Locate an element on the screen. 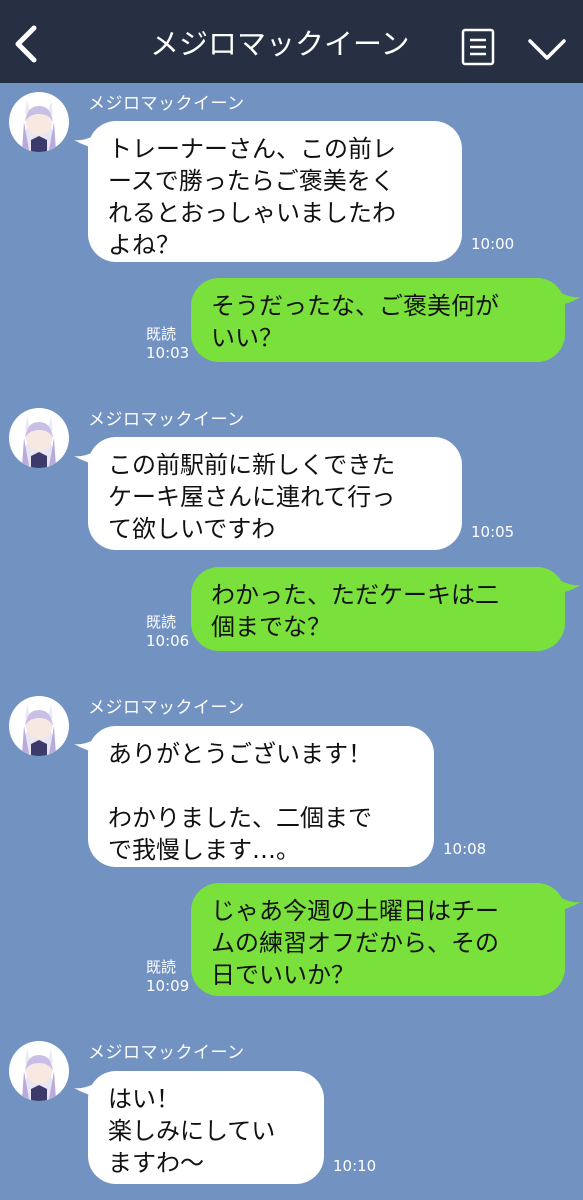  note-button is located at coordinates (478, 47).